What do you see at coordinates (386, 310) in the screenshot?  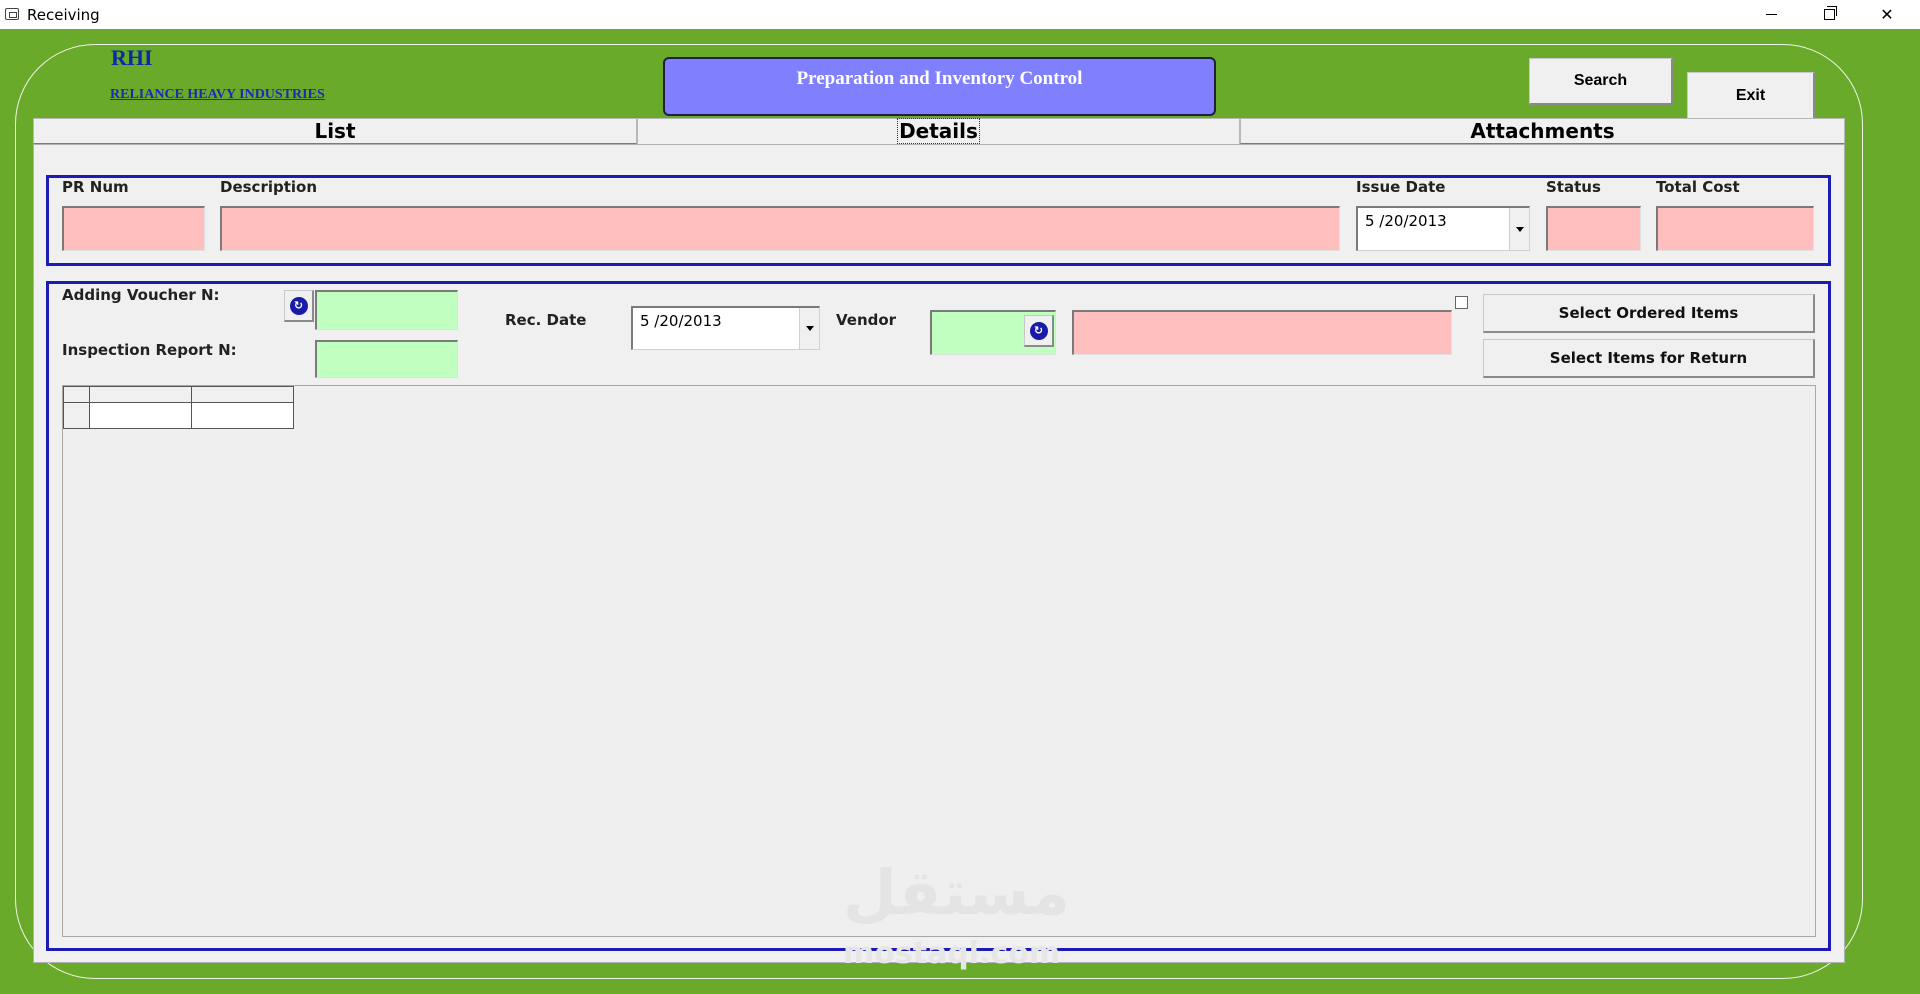 I see `adding-voucher-field` at bounding box center [386, 310].